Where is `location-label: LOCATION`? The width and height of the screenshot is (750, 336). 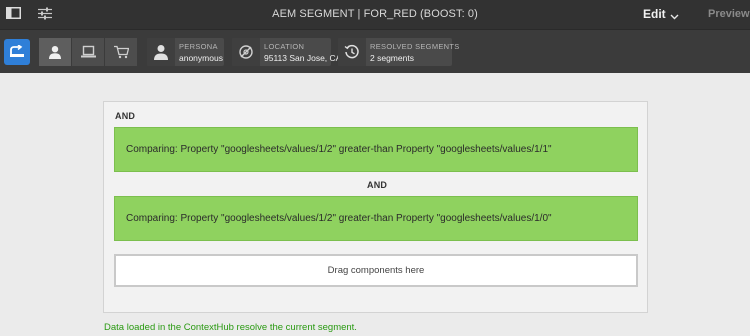
location-label: LOCATION is located at coordinates (284, 46).